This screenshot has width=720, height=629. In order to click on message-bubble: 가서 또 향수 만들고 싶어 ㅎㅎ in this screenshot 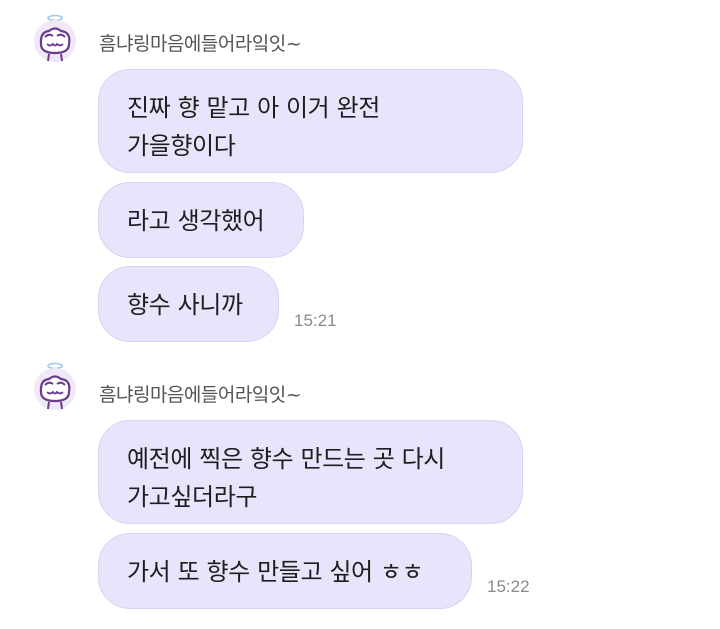, I will do `click(285, 571)`.